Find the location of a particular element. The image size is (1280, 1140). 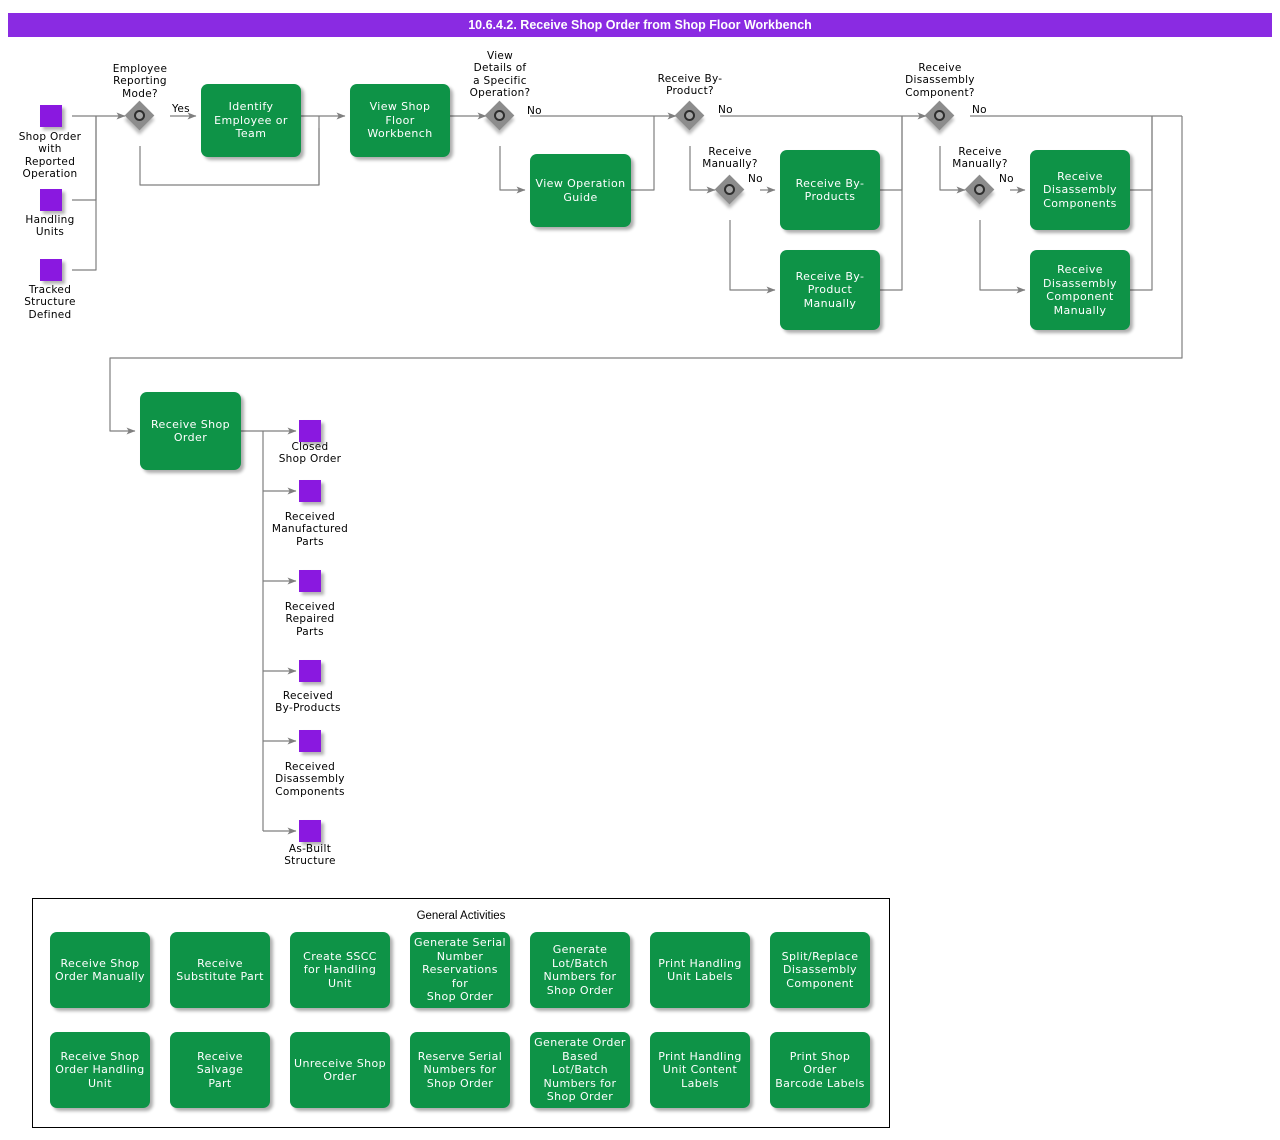

gateway-label-receive-by-product-manually: Receive Manually? is located at coordinates (730, 158).